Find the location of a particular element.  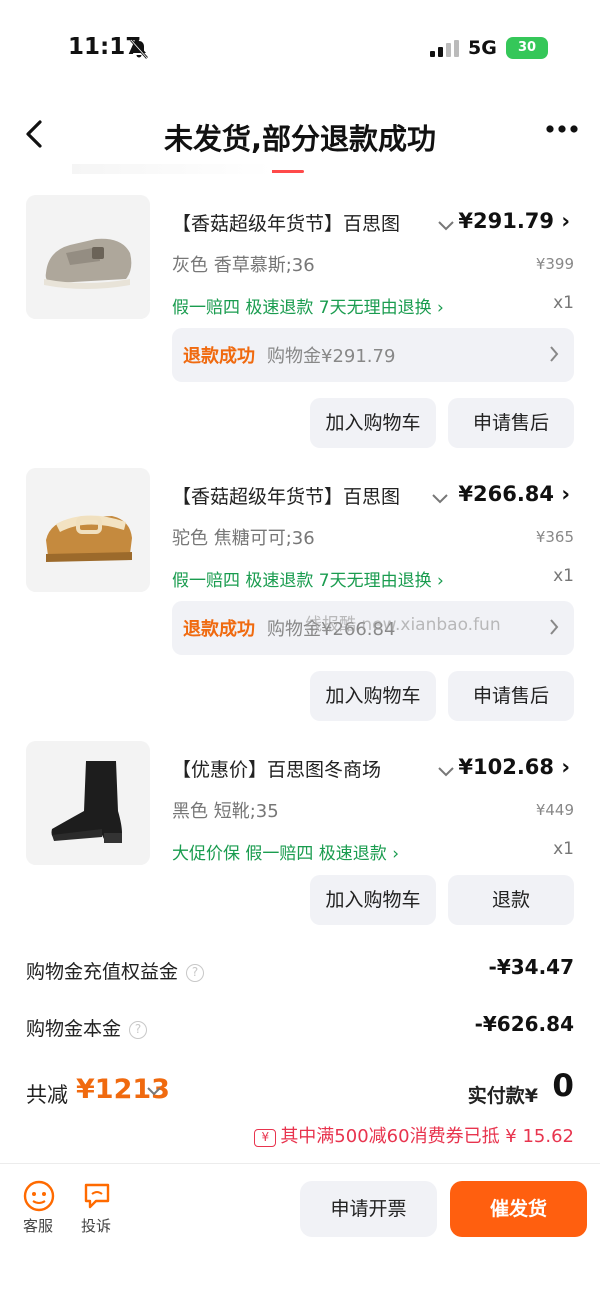

summary-label-text: 购物金充值权益金 is located at coordinates (102, 972).